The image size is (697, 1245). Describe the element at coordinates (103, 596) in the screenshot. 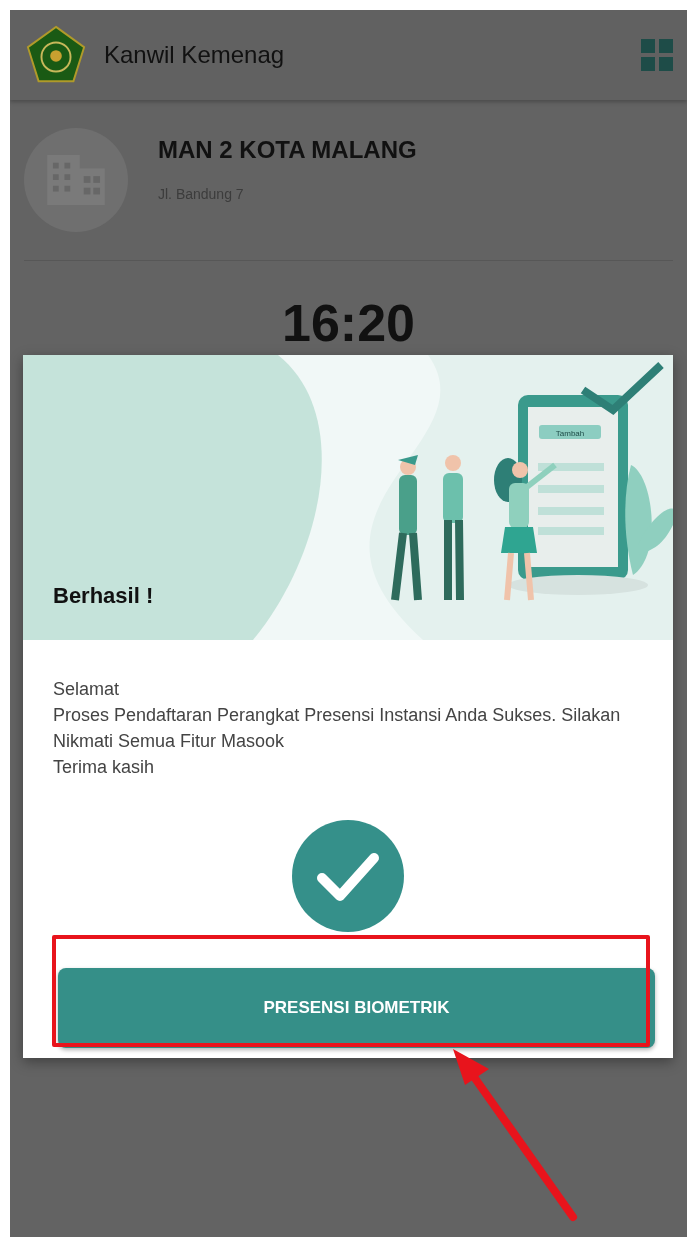

I see `dialog-title: Berhasil !` at that location.